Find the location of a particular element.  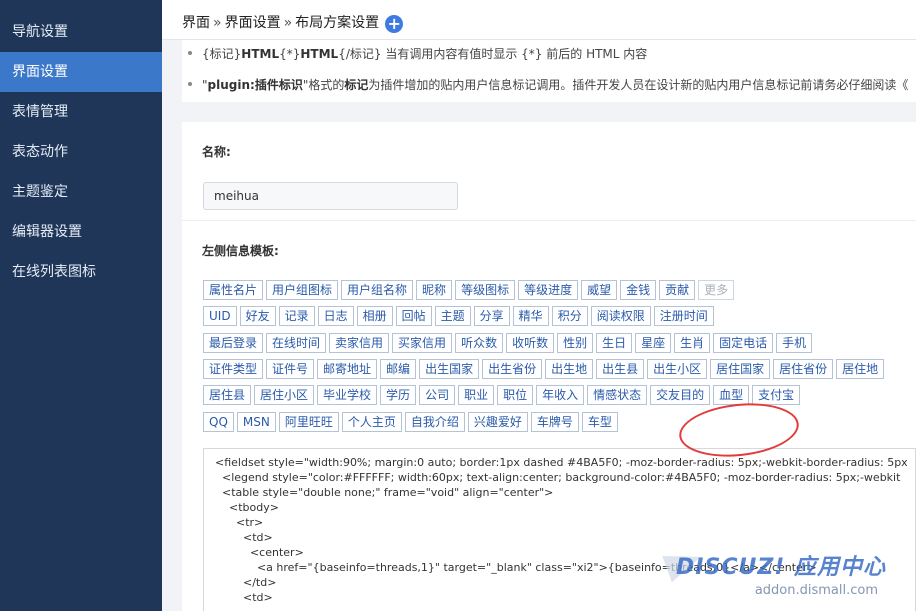

template-tag: MSN is located at coordinates (256, 422).